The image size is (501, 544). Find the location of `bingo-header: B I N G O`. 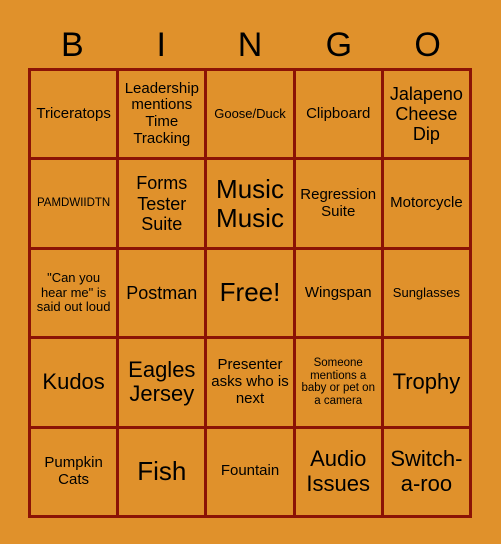

bingo-header: B I N G O is located at coordinates (250, 45).